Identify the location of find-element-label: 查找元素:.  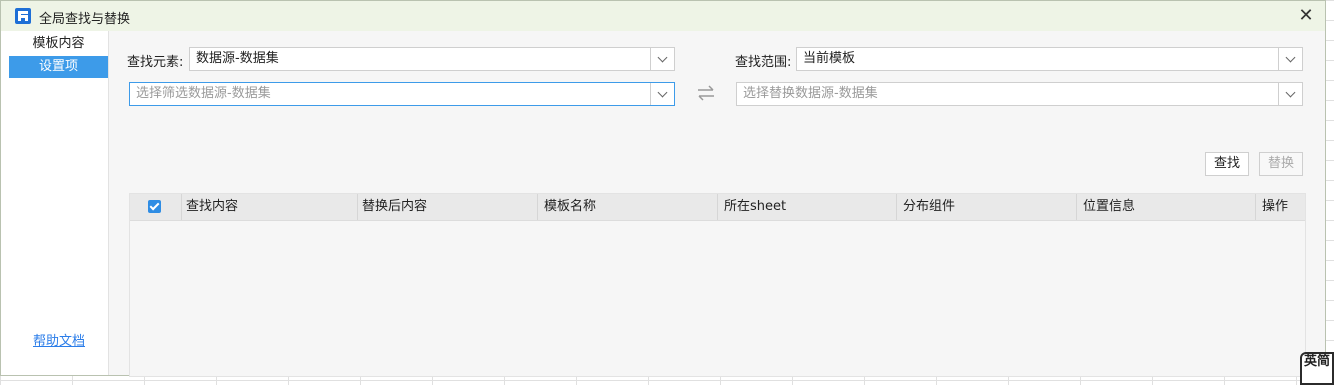
(155, 62).